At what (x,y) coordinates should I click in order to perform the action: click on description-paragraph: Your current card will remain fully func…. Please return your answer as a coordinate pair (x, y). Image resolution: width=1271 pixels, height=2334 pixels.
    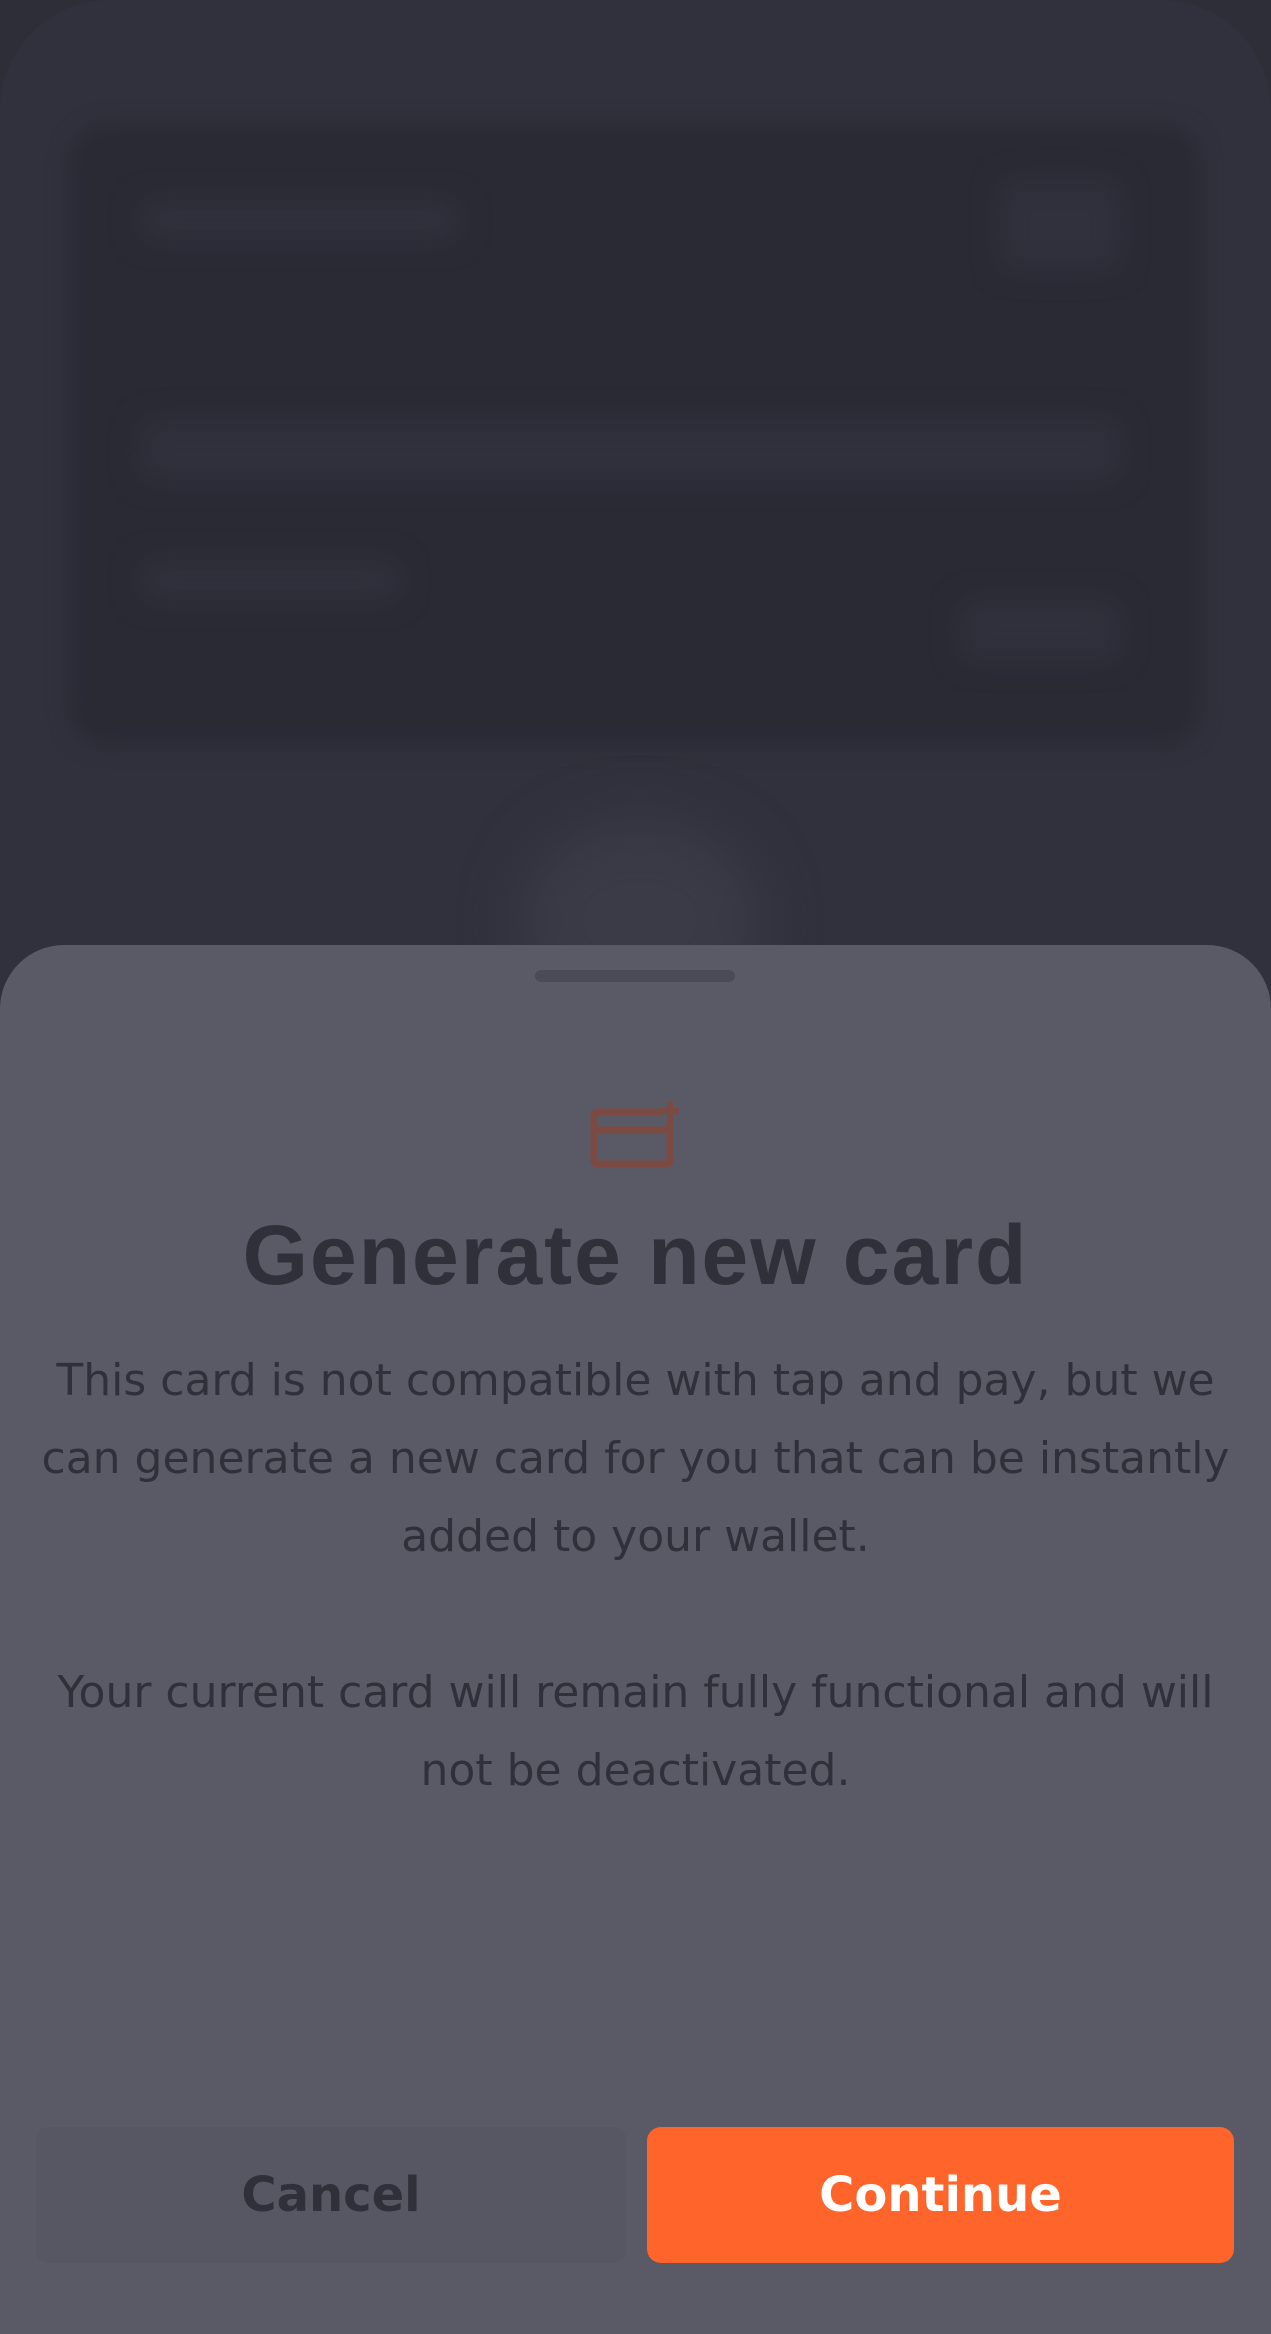
    Looking at the image, I should click on (635, 1731).